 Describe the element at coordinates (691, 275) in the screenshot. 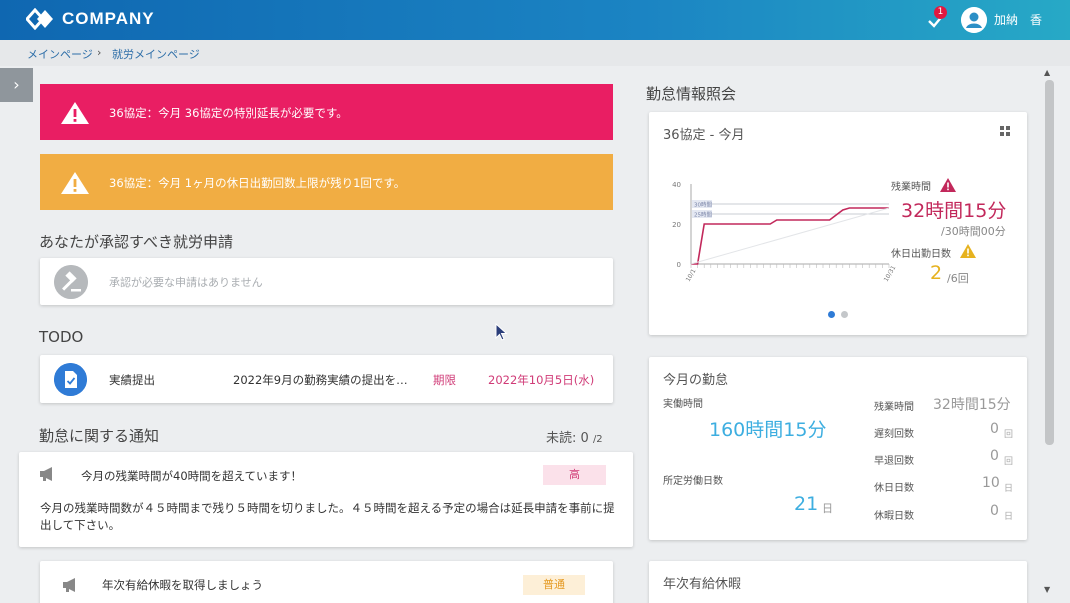

I see `x-tick-label: 10/1` at that location.